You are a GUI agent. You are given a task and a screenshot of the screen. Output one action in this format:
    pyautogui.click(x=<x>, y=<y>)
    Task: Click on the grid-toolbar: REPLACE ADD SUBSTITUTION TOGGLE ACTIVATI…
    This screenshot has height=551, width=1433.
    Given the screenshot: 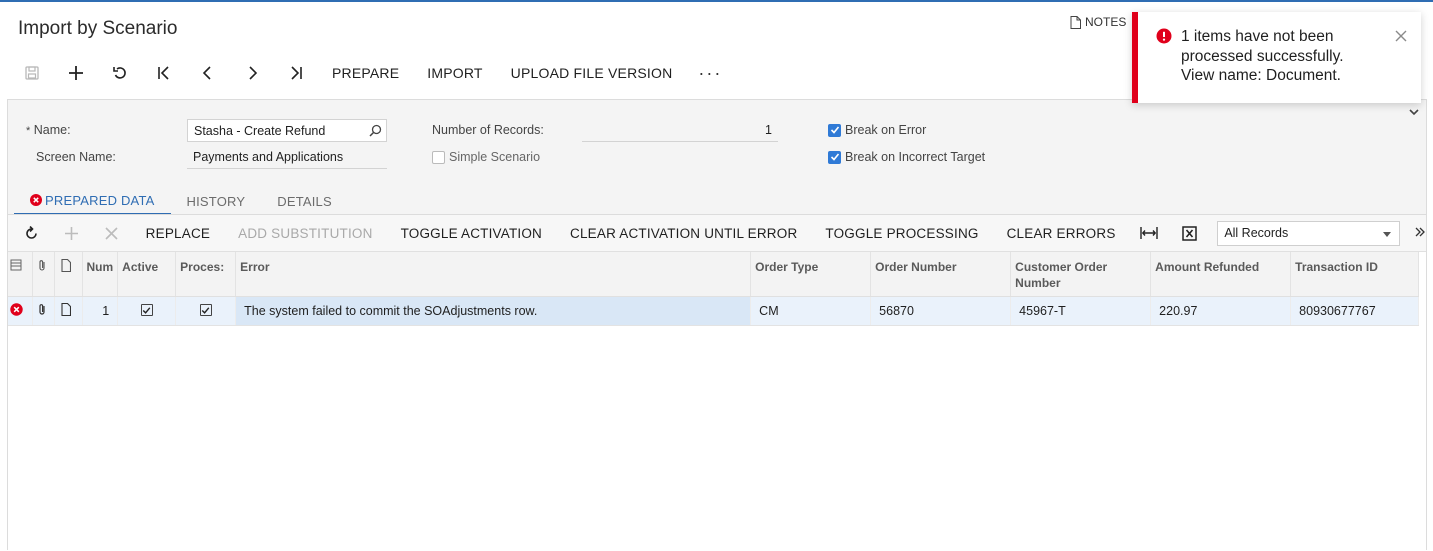 What is the action you would take?
    pyautogui.click(x=717, y=233)
    